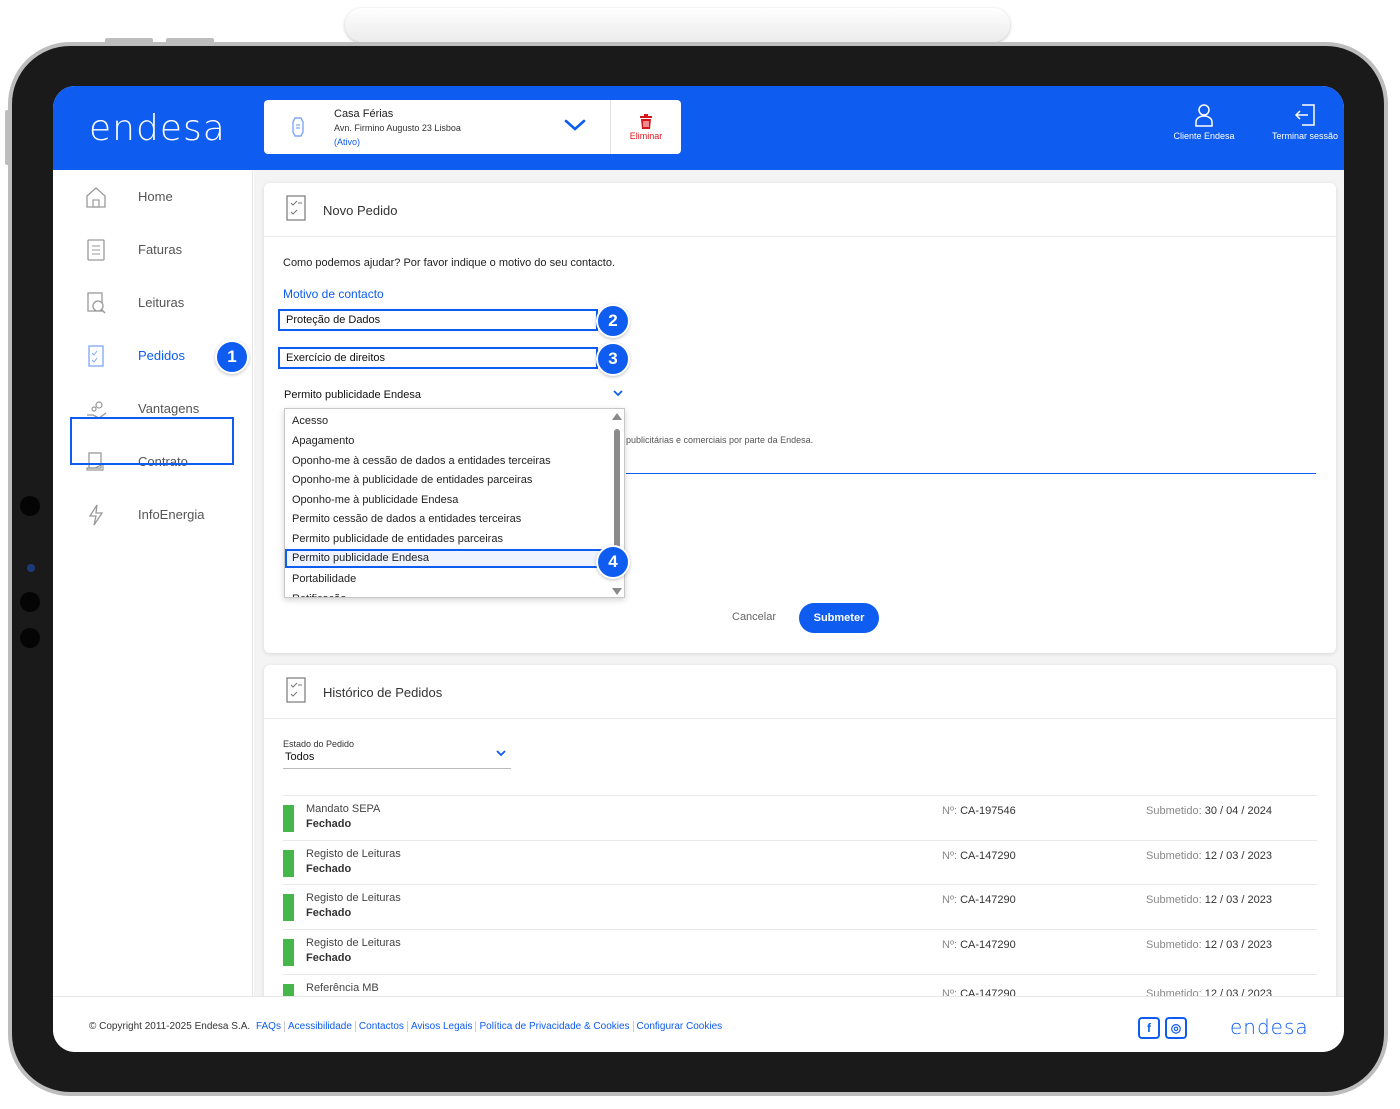 The width and height of the screenshot is (1400, 1109). I want to click on logout-button: Terminar sessão, so click(1305, 122).